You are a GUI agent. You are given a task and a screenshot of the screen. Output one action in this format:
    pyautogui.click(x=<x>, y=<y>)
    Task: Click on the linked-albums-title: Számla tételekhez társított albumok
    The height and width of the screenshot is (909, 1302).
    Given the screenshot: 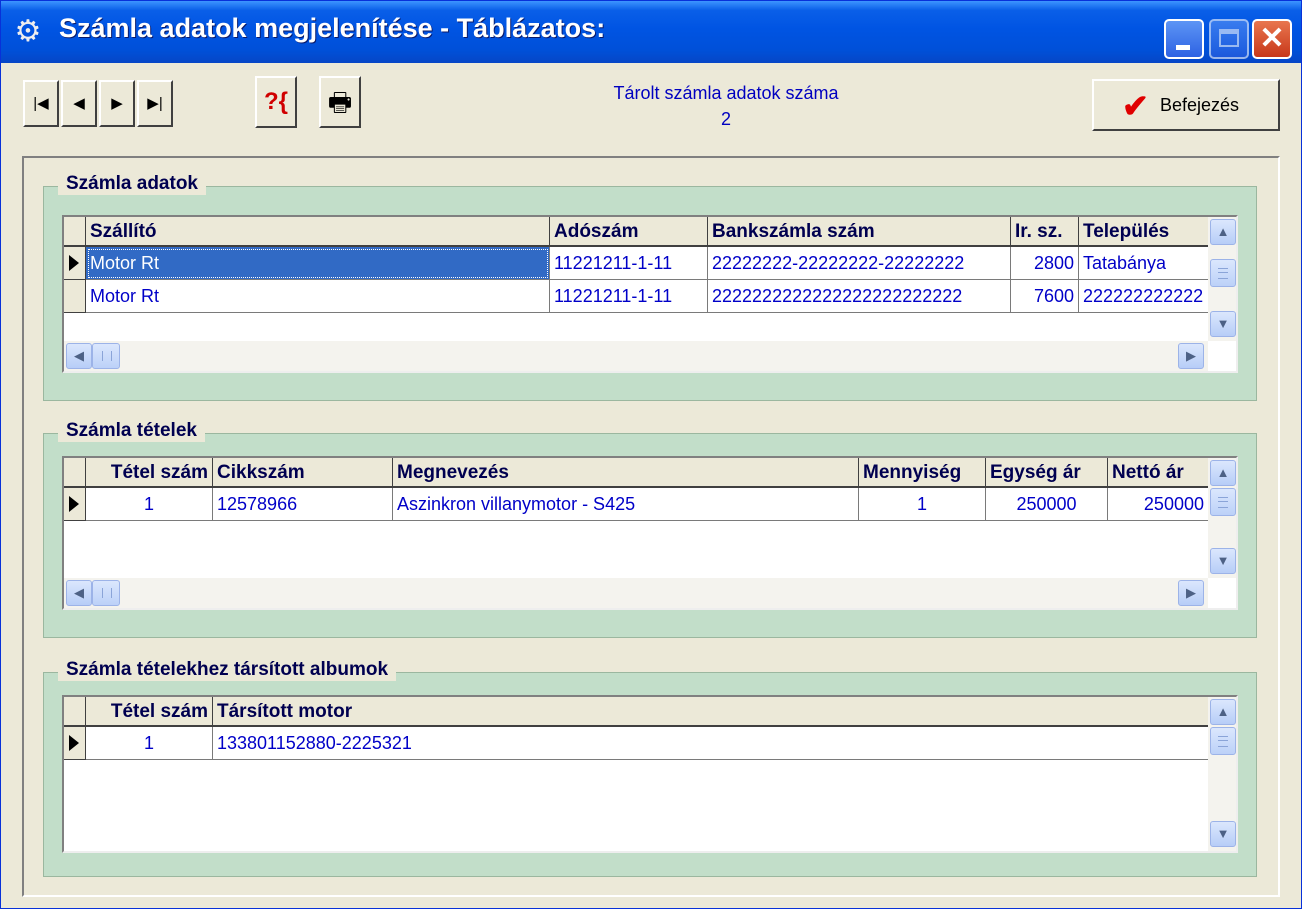 What is the action you would take?
    pyautogui.click(x=227, y=670)
    